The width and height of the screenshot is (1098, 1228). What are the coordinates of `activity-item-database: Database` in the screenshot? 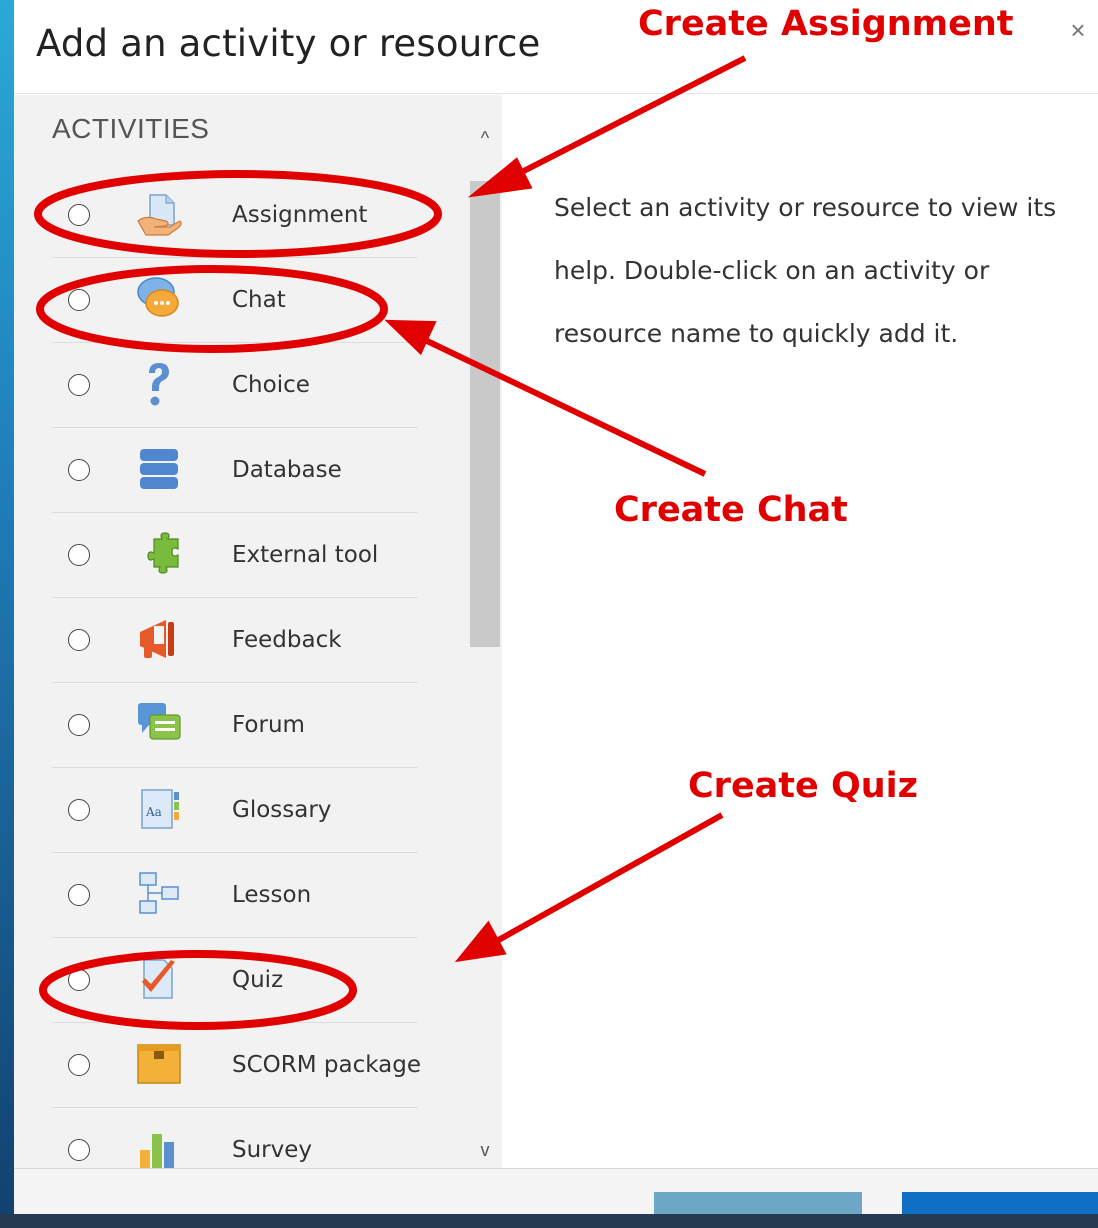 It's located at (235, 470).